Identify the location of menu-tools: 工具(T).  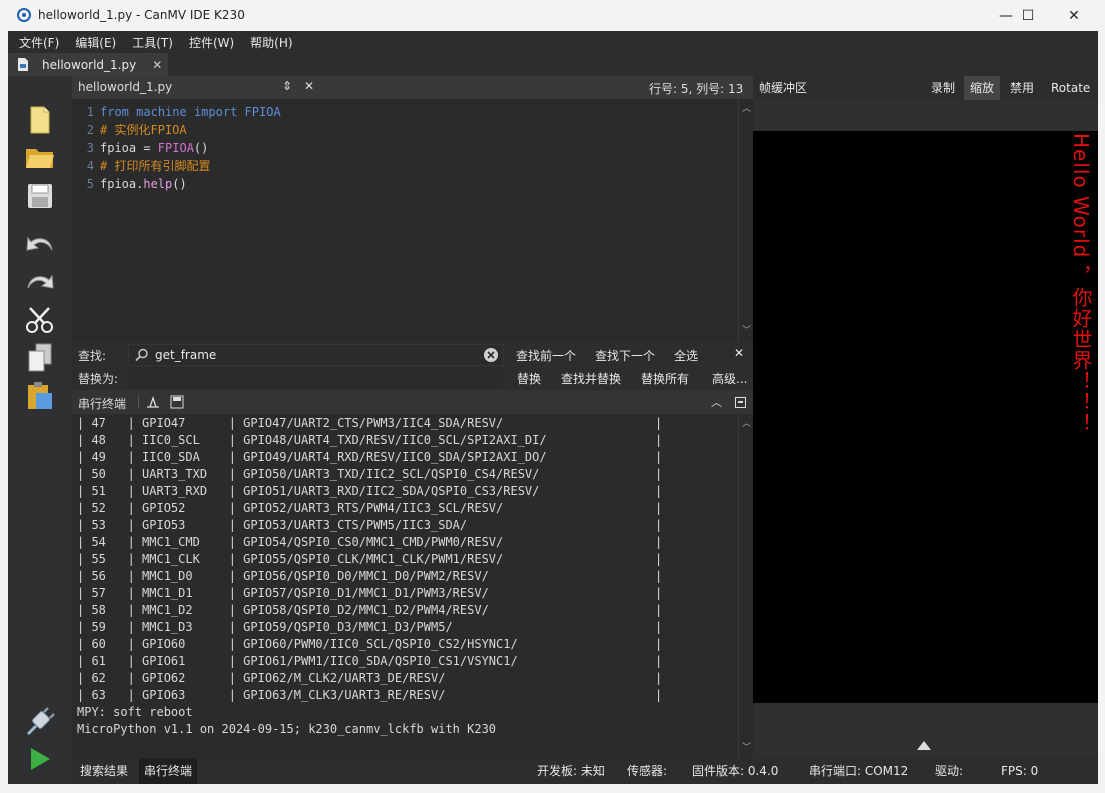
(152, 42).